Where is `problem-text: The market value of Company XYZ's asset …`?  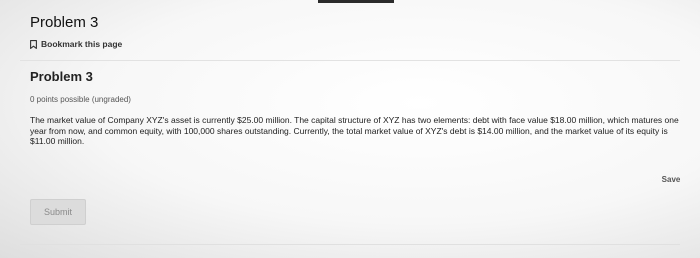 problem-text: The market value of Company XYZ's asset … is located at coordinates (354, 130).